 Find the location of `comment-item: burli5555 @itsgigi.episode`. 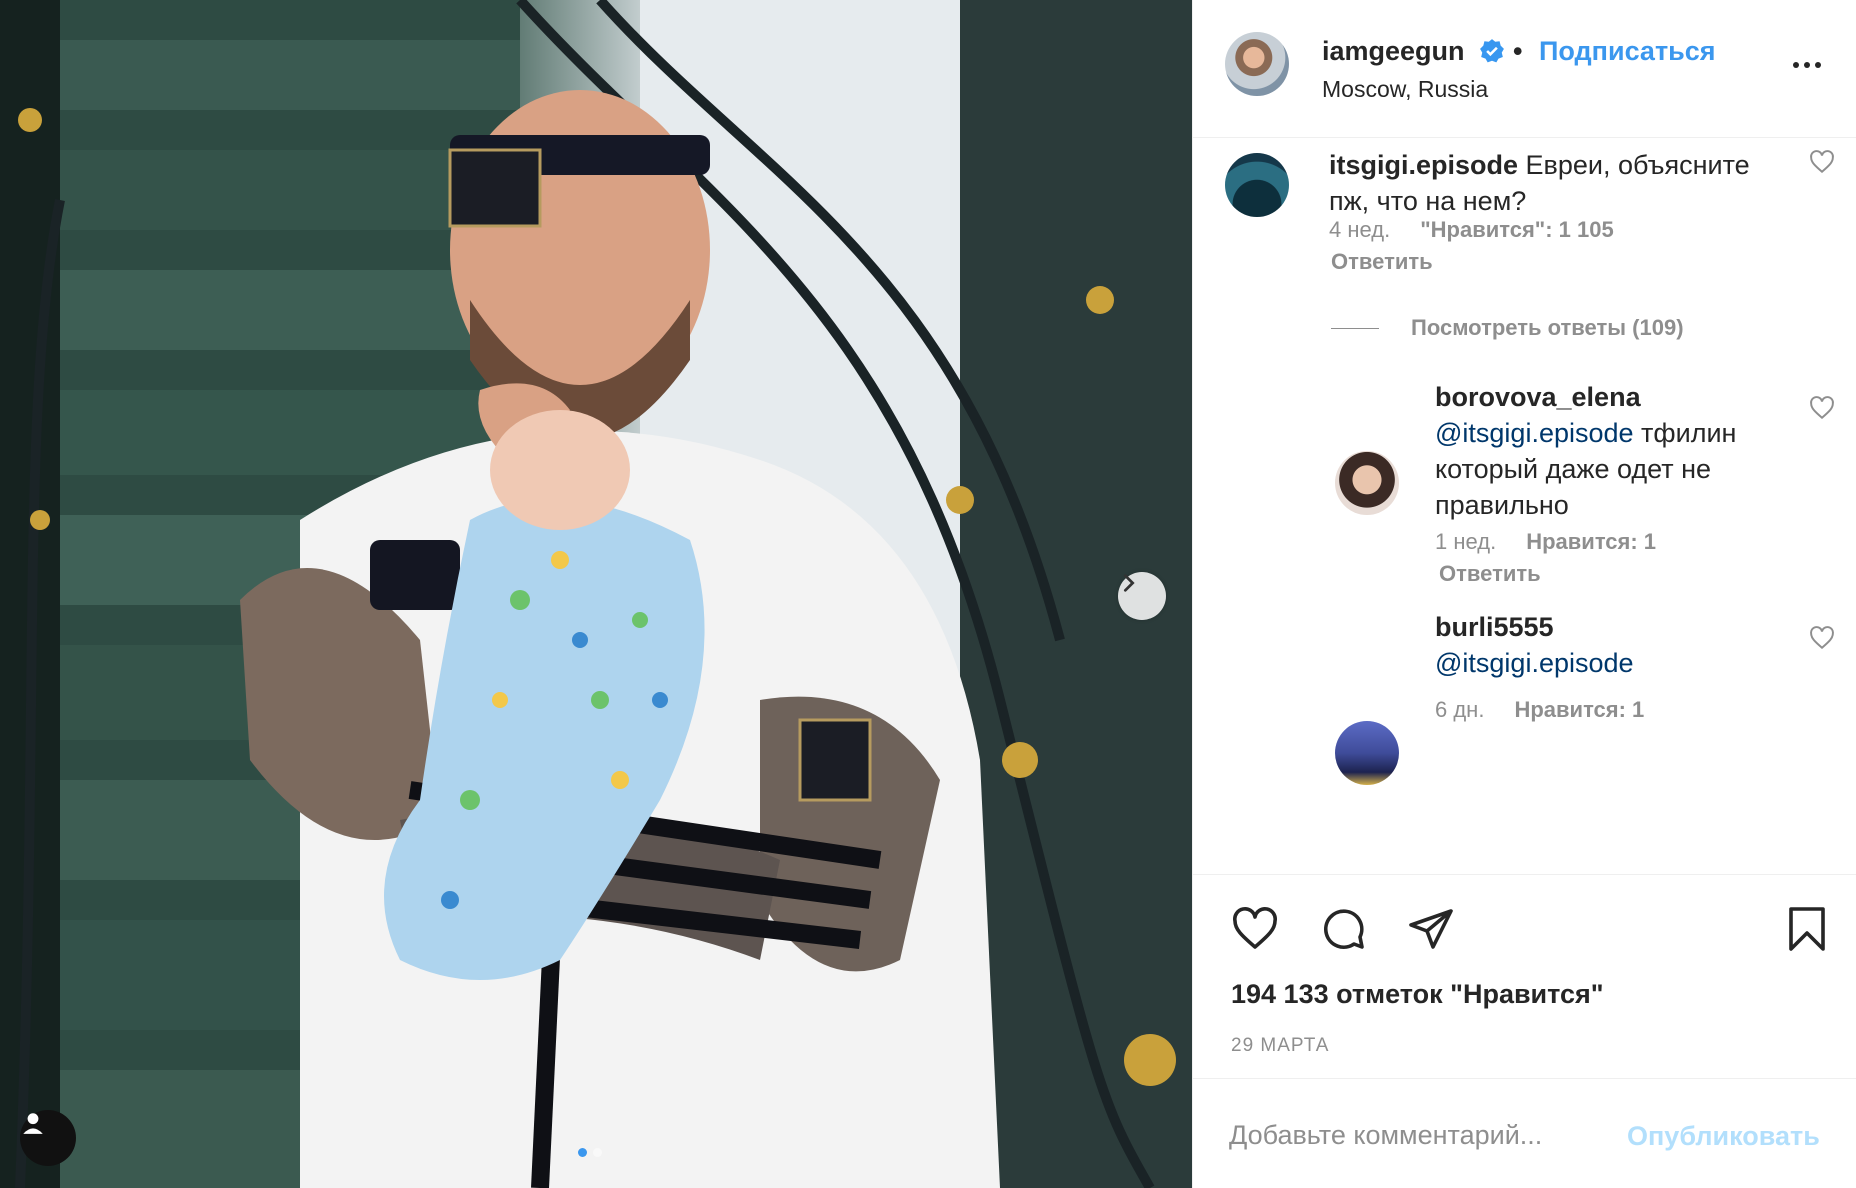

comment-item: burli5555 @itsgigi.episode is located at coordinates (1610, 645).